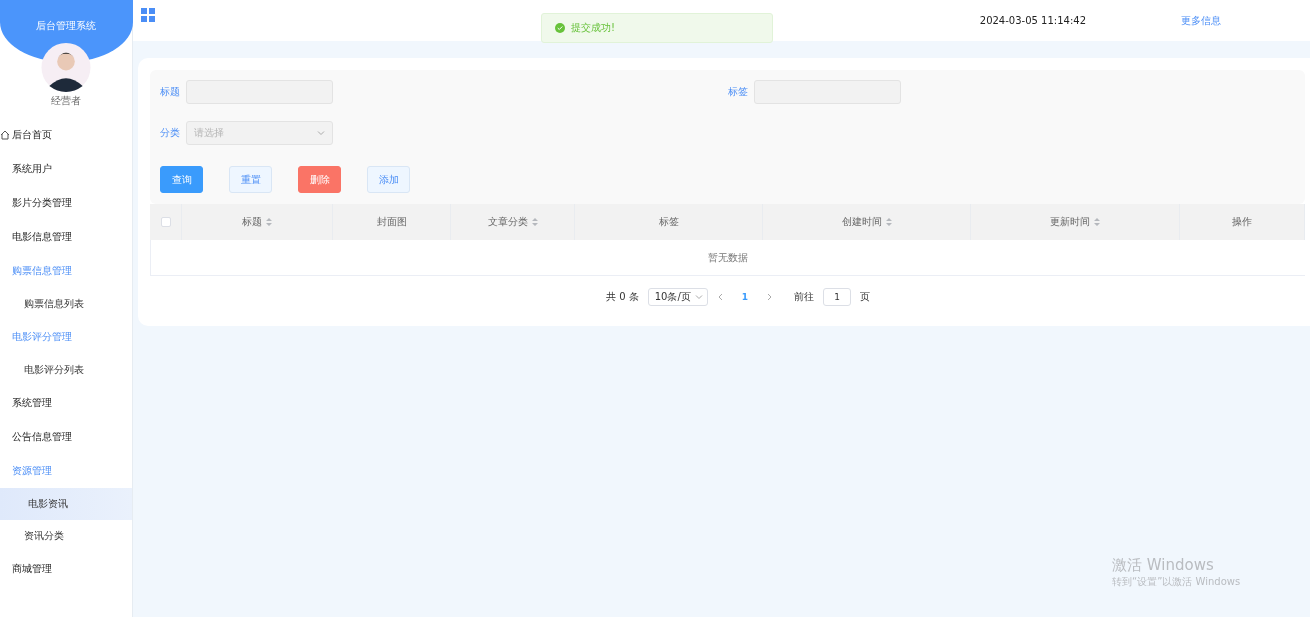  What do you see at coordinates (1242, 222) in the screenshot?
I see `column-header: 操作` at bounding box center [1242, 222].